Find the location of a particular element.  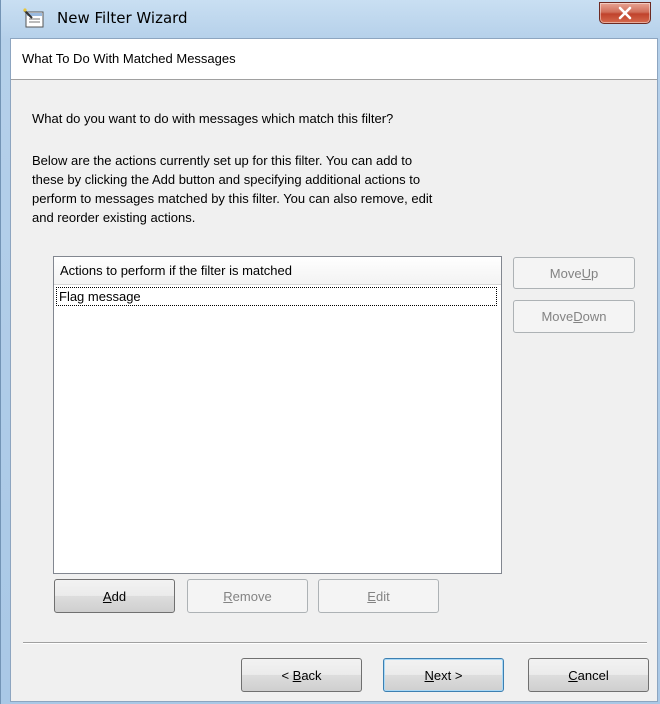

button-accelerator: R is located at coordinates (228, 596).